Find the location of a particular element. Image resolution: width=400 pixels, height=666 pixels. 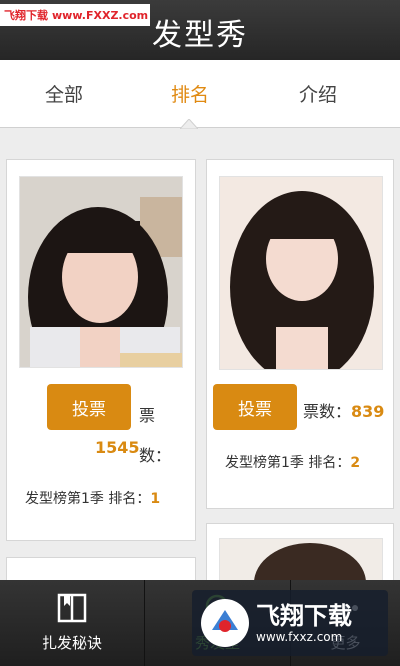

nav-hair-tips: 扎发秘诀 is located at coordinates (72, 623).